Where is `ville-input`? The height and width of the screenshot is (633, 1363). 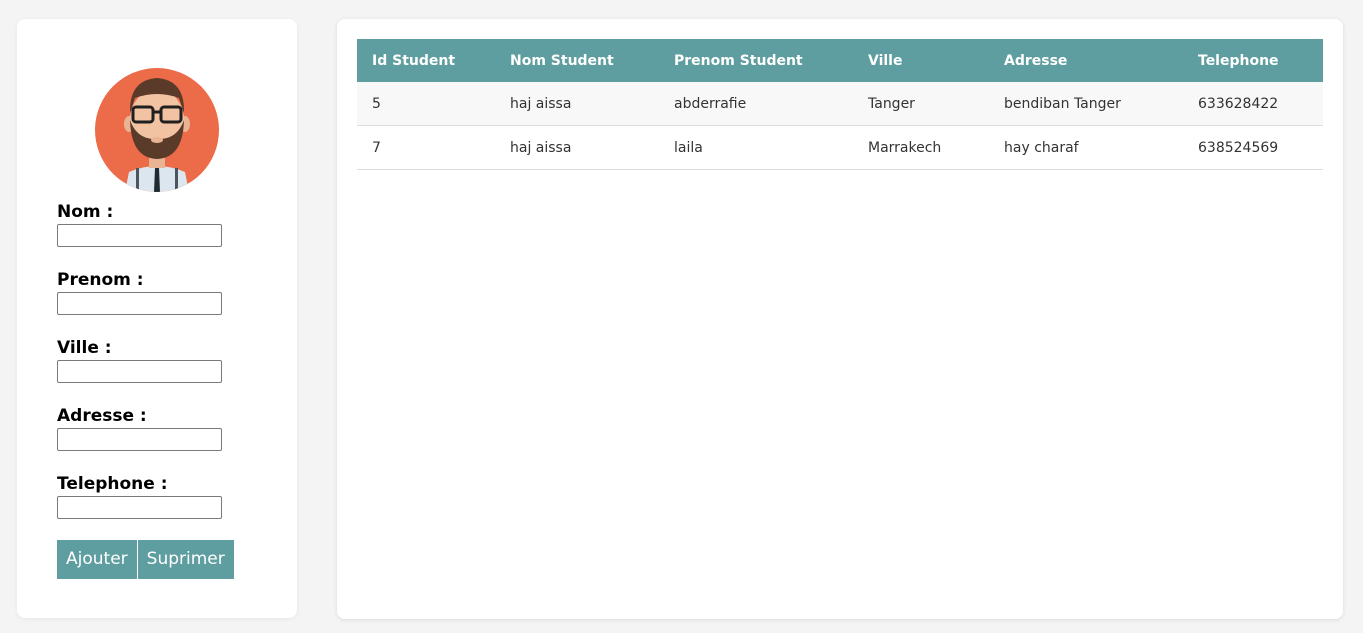 ville-input is located at coordinates (139, 371).